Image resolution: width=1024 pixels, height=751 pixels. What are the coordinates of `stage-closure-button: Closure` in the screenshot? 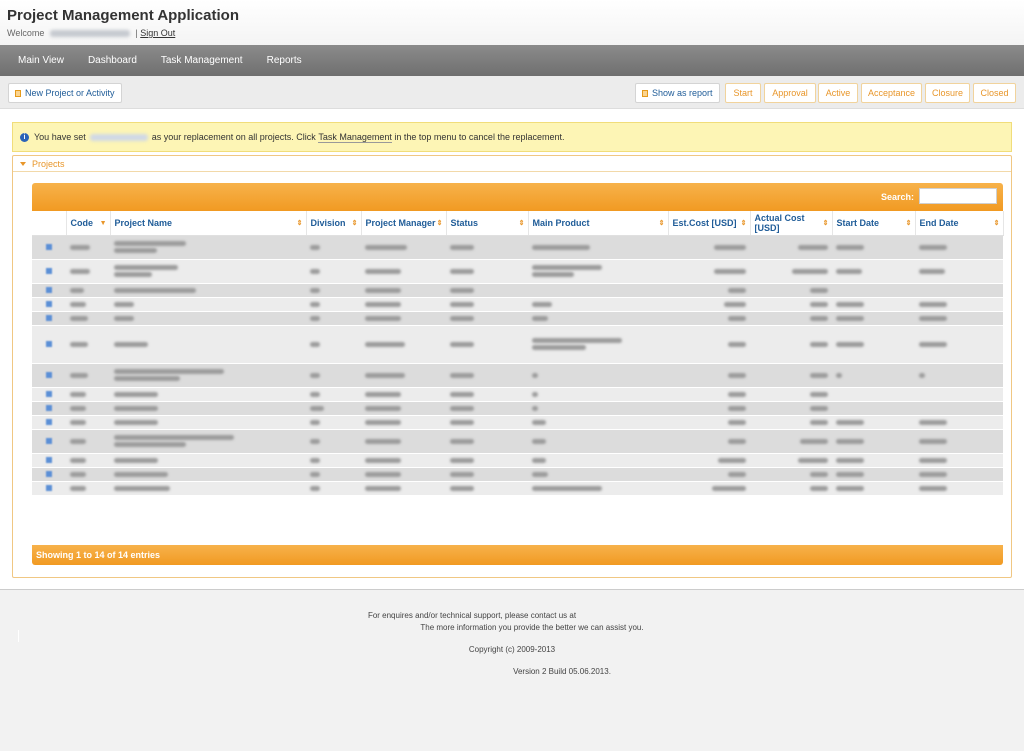 It's located at (947, 93).